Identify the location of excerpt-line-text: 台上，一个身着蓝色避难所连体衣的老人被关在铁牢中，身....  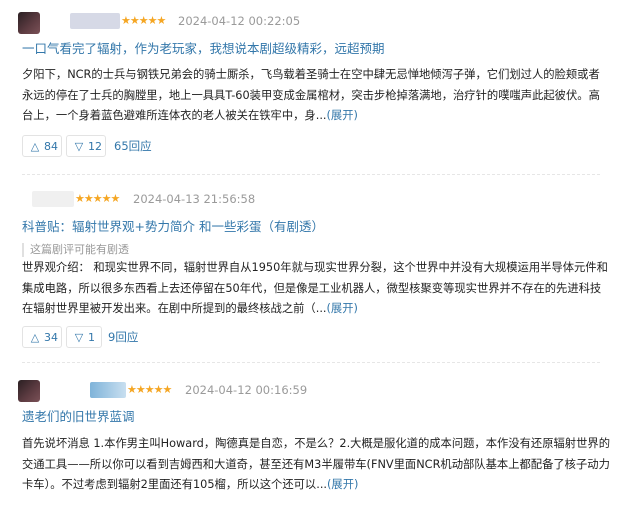
(174, 115).